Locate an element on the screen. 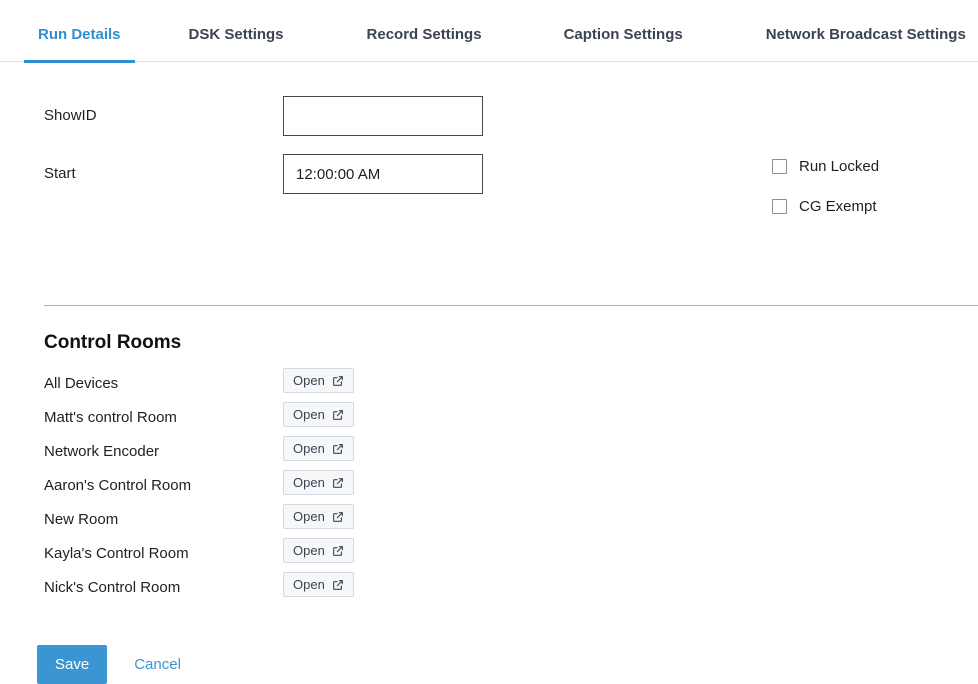 This screenshot has height=684, width=978. tab-dsk-settings: DSK Settings is located at coordinates (236, 31).